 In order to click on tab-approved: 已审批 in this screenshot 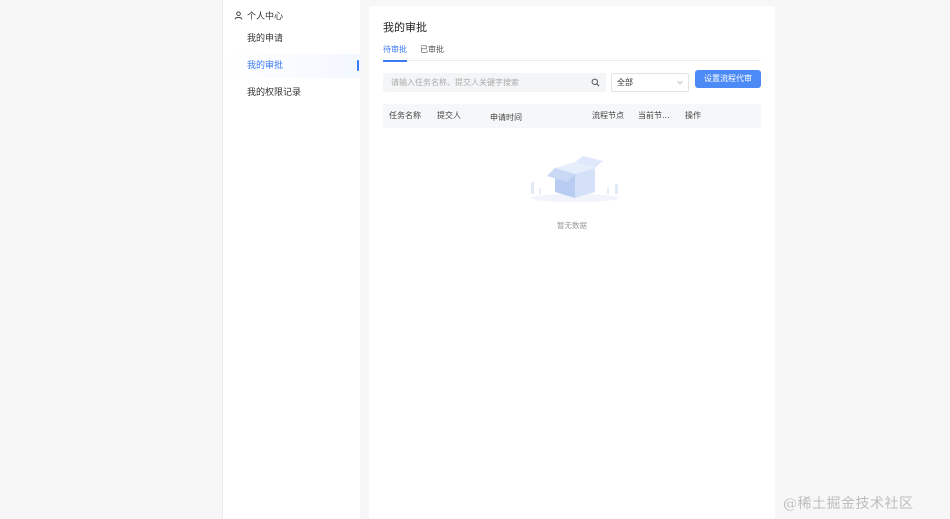, I will do `click(432, 53)`.